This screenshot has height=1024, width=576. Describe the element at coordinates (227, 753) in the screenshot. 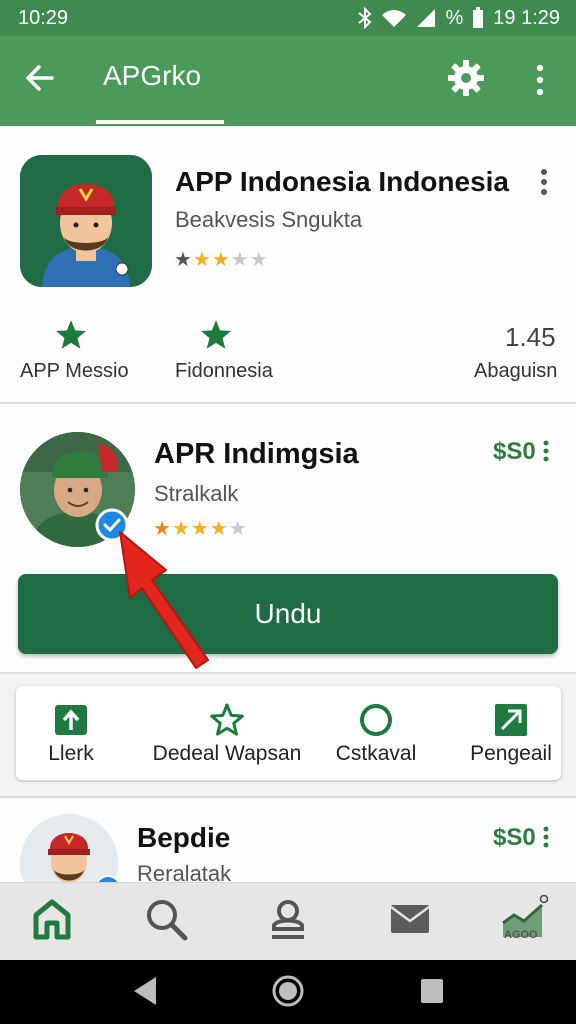

I see `action-label: Dedeal Wapsan` at that location.